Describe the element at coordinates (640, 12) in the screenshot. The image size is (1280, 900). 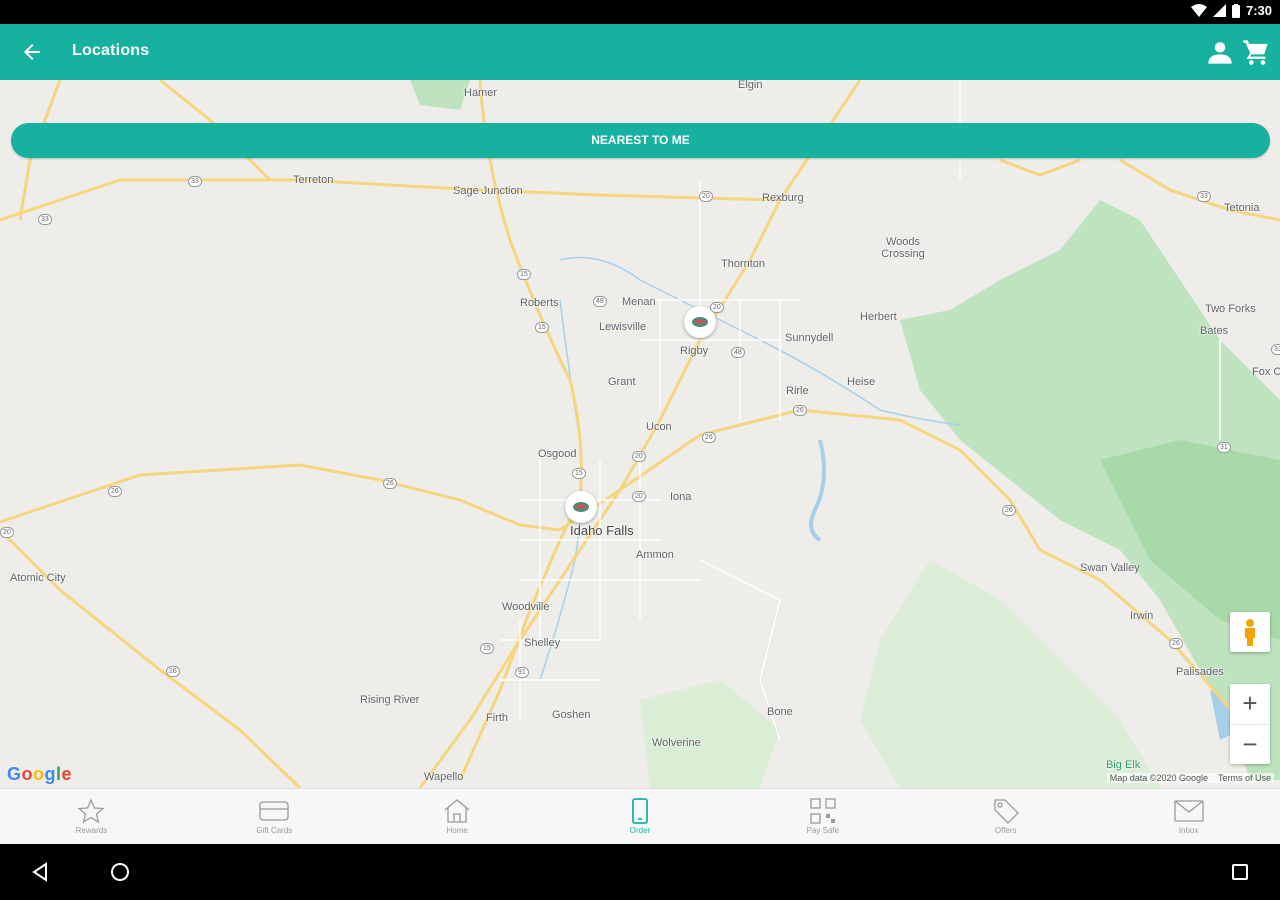
I see `status-bar: 7:30` at that location.